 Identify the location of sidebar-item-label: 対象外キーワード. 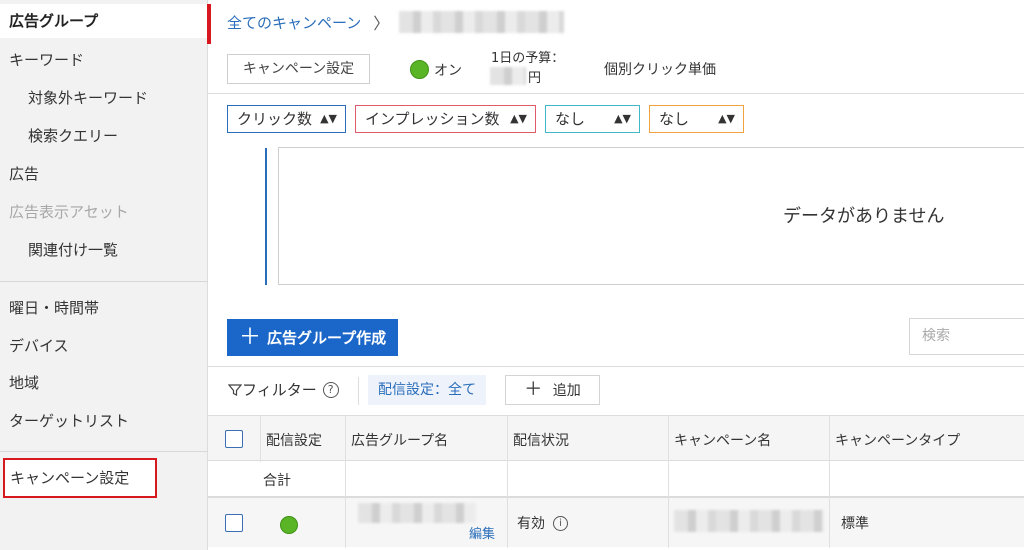
(88, 98).